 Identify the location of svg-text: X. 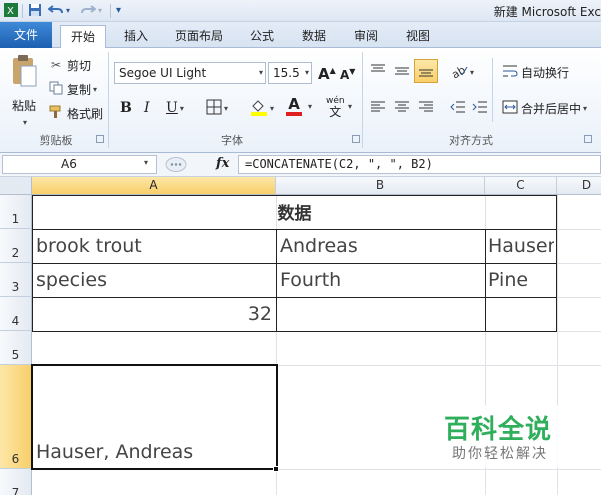
(10, 11).